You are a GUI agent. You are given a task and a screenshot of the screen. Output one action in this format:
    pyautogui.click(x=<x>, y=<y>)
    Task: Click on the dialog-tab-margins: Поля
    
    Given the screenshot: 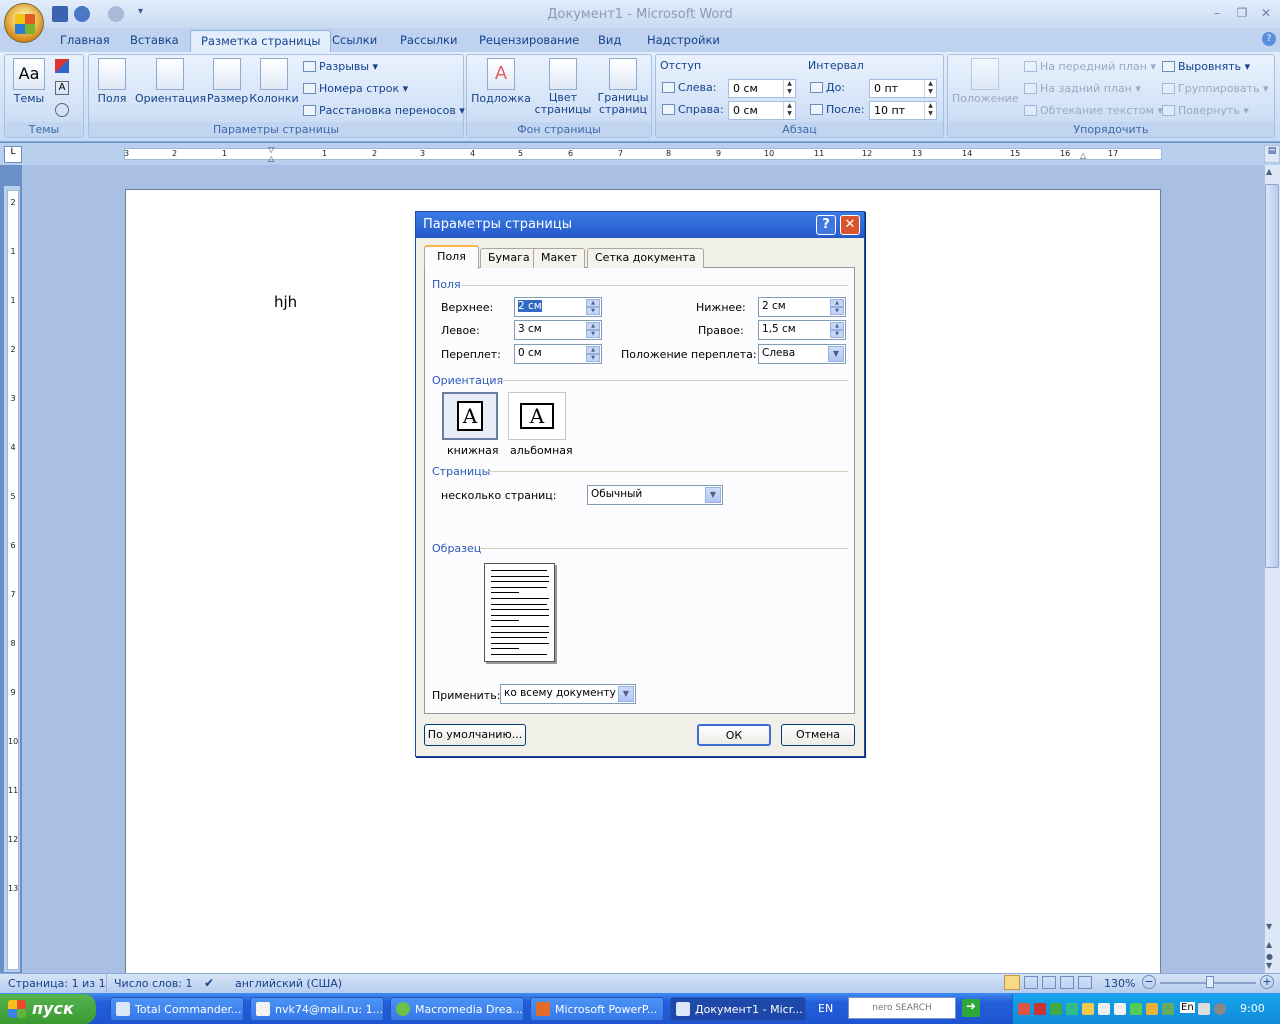 What is the action you would take?
    pyautogui.click(x=451, y=257)
    